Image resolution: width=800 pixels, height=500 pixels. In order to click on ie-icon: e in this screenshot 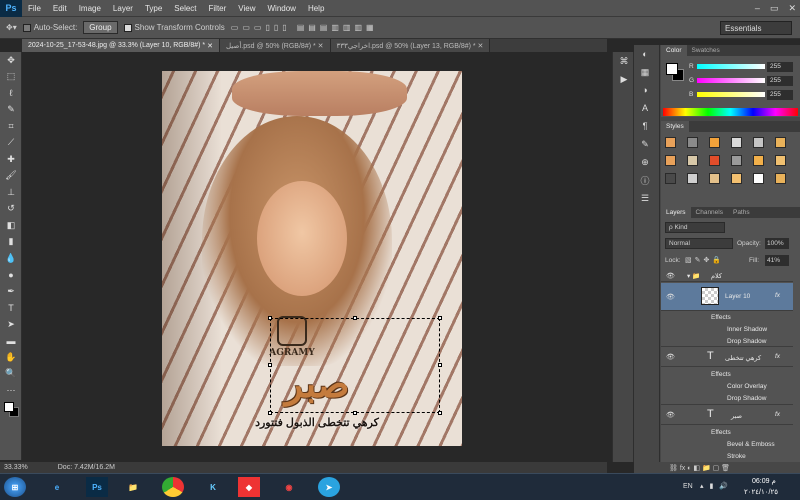, I will do `click(57, 487)`.